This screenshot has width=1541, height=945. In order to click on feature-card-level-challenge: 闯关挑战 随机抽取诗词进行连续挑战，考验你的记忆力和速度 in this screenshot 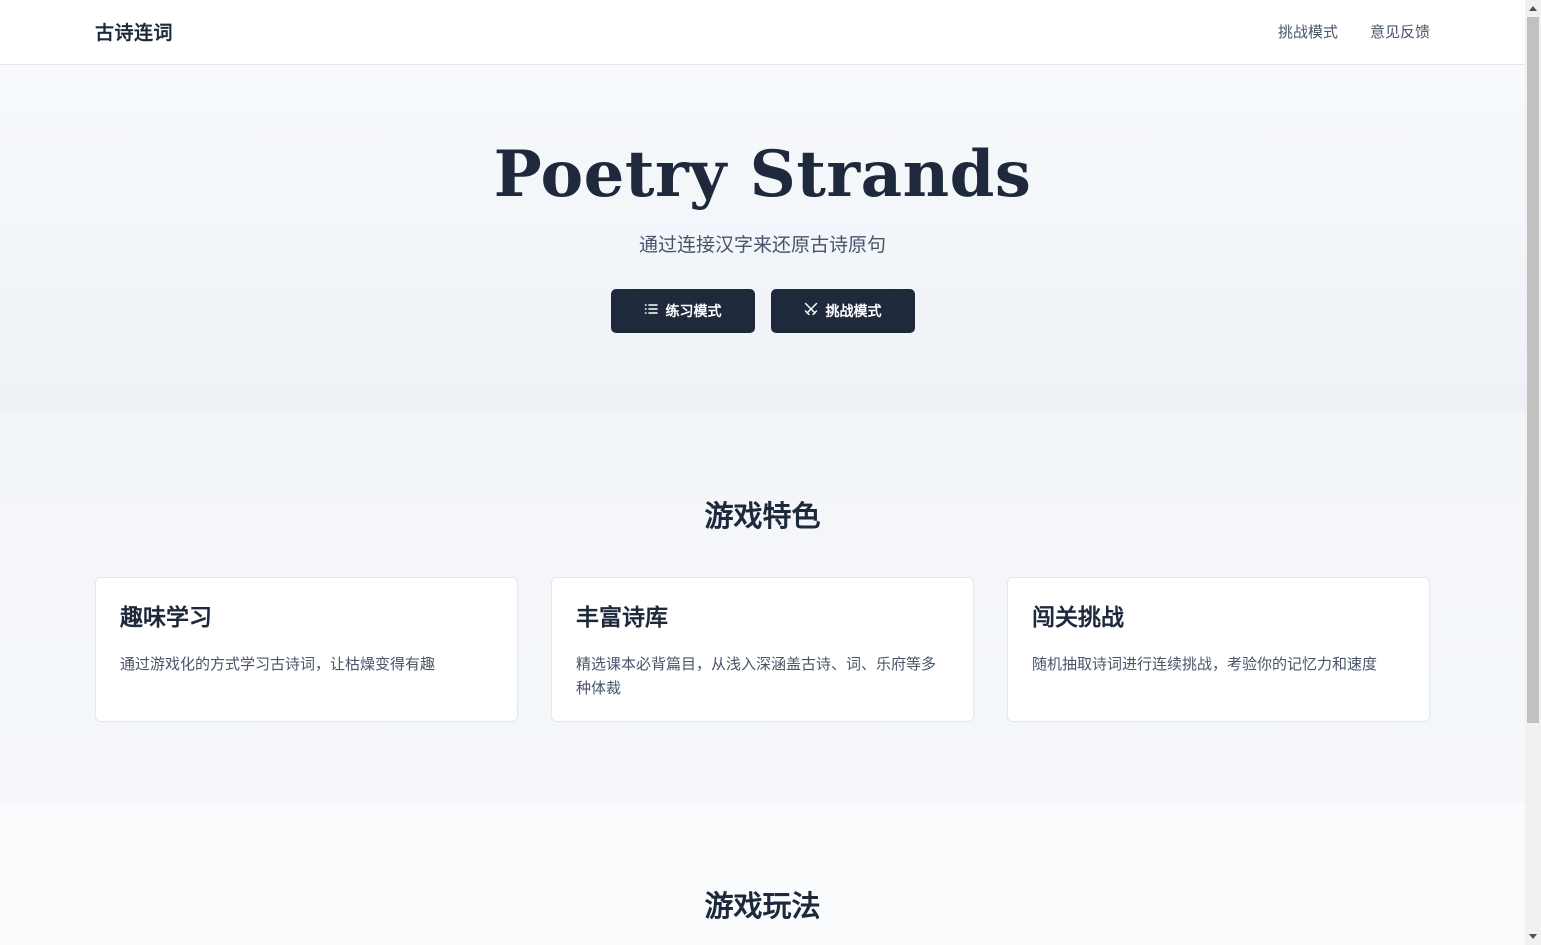, I will do `click(1218, 649)`.